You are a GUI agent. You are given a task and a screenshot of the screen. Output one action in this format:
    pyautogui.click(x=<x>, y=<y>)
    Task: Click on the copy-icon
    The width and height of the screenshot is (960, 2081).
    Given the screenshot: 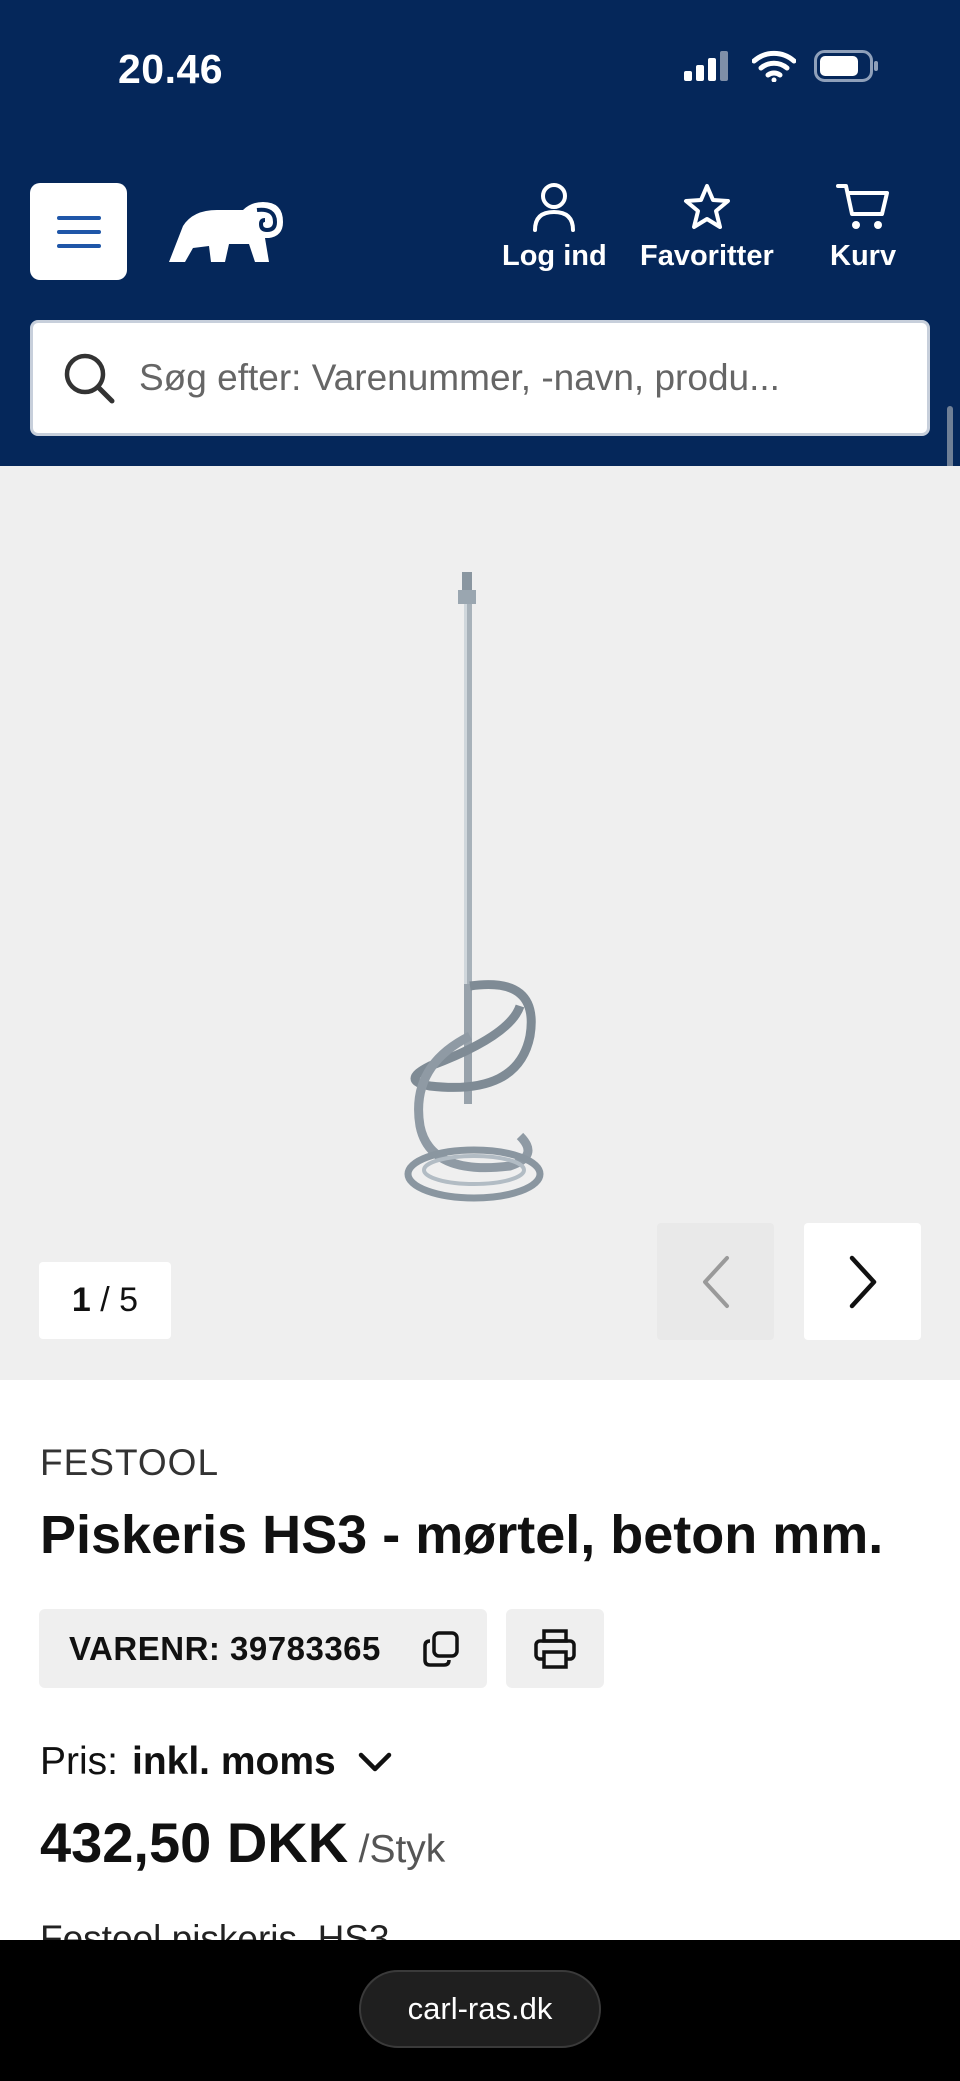 What is the action you would take?
    pyautogui.click(x=441, y=1649)
    